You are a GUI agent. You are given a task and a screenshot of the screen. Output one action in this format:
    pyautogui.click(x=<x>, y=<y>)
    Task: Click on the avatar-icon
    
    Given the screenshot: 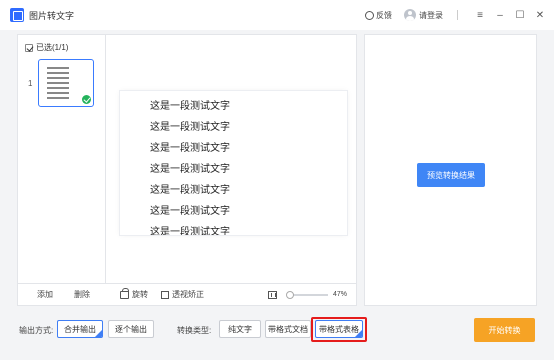 What is the action you would take?
    pyautogui.click(x=410, y=15)
    